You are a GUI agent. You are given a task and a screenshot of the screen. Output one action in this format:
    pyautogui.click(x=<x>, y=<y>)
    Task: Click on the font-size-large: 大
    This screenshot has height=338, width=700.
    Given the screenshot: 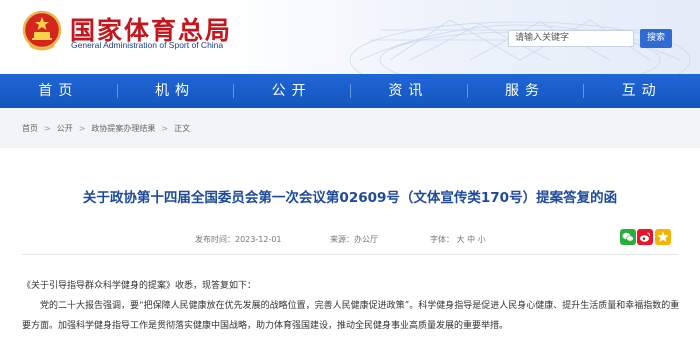 What is the action you would take?
    pyautogui.click(x=461, y=239)
    